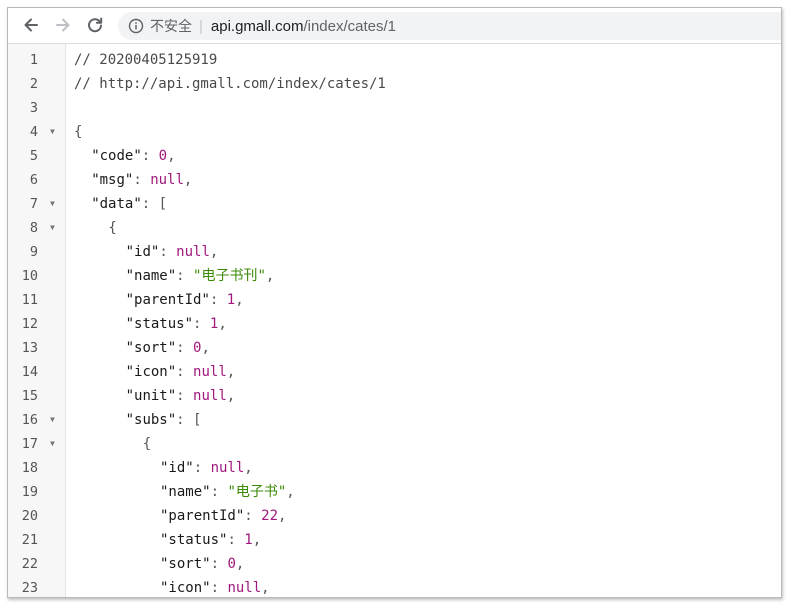 This screenshot has width=794, height=611. I want to click on code-line: 20 "parentId": 22,, so click(394, 516).